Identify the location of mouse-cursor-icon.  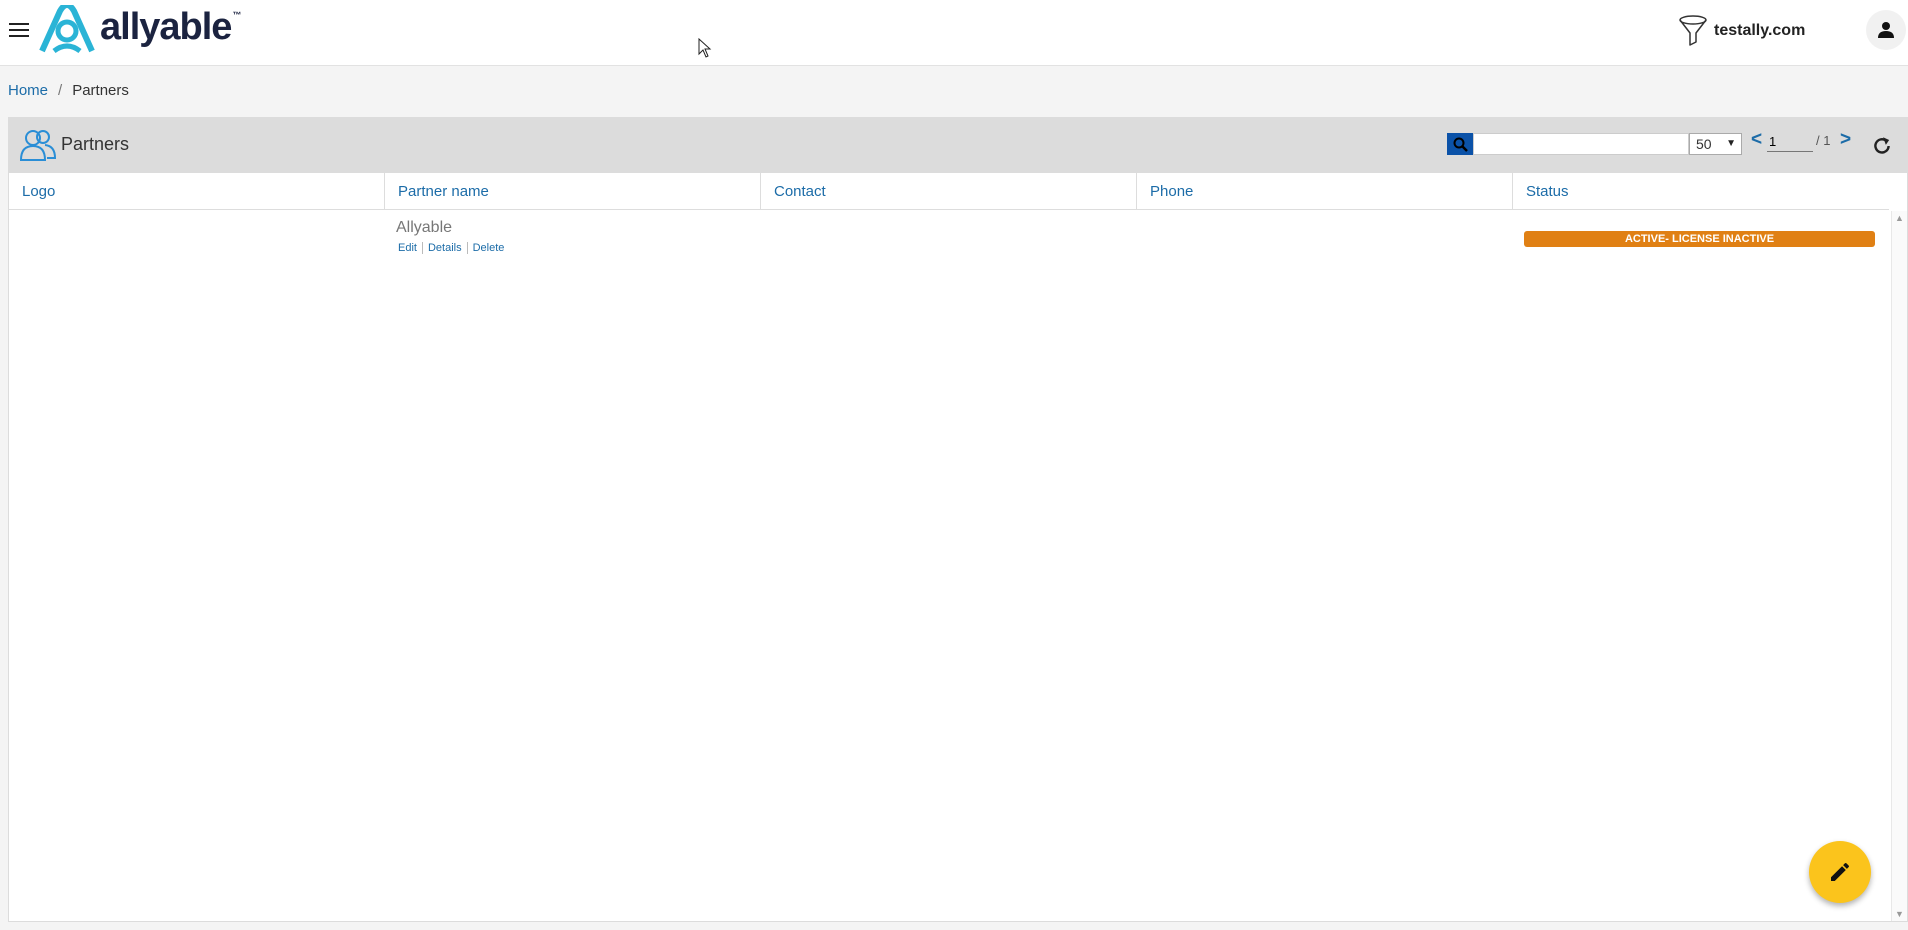
(705, 48).